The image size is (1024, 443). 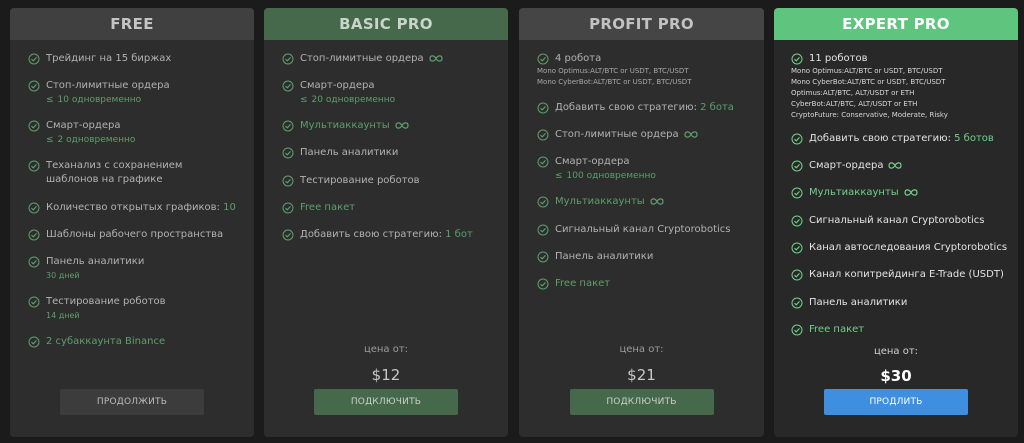 I want to click on robot-detail-line: Mono Optimus:ALT/BTC or USDT, BTC/USDT, so click(x=867, y=71).